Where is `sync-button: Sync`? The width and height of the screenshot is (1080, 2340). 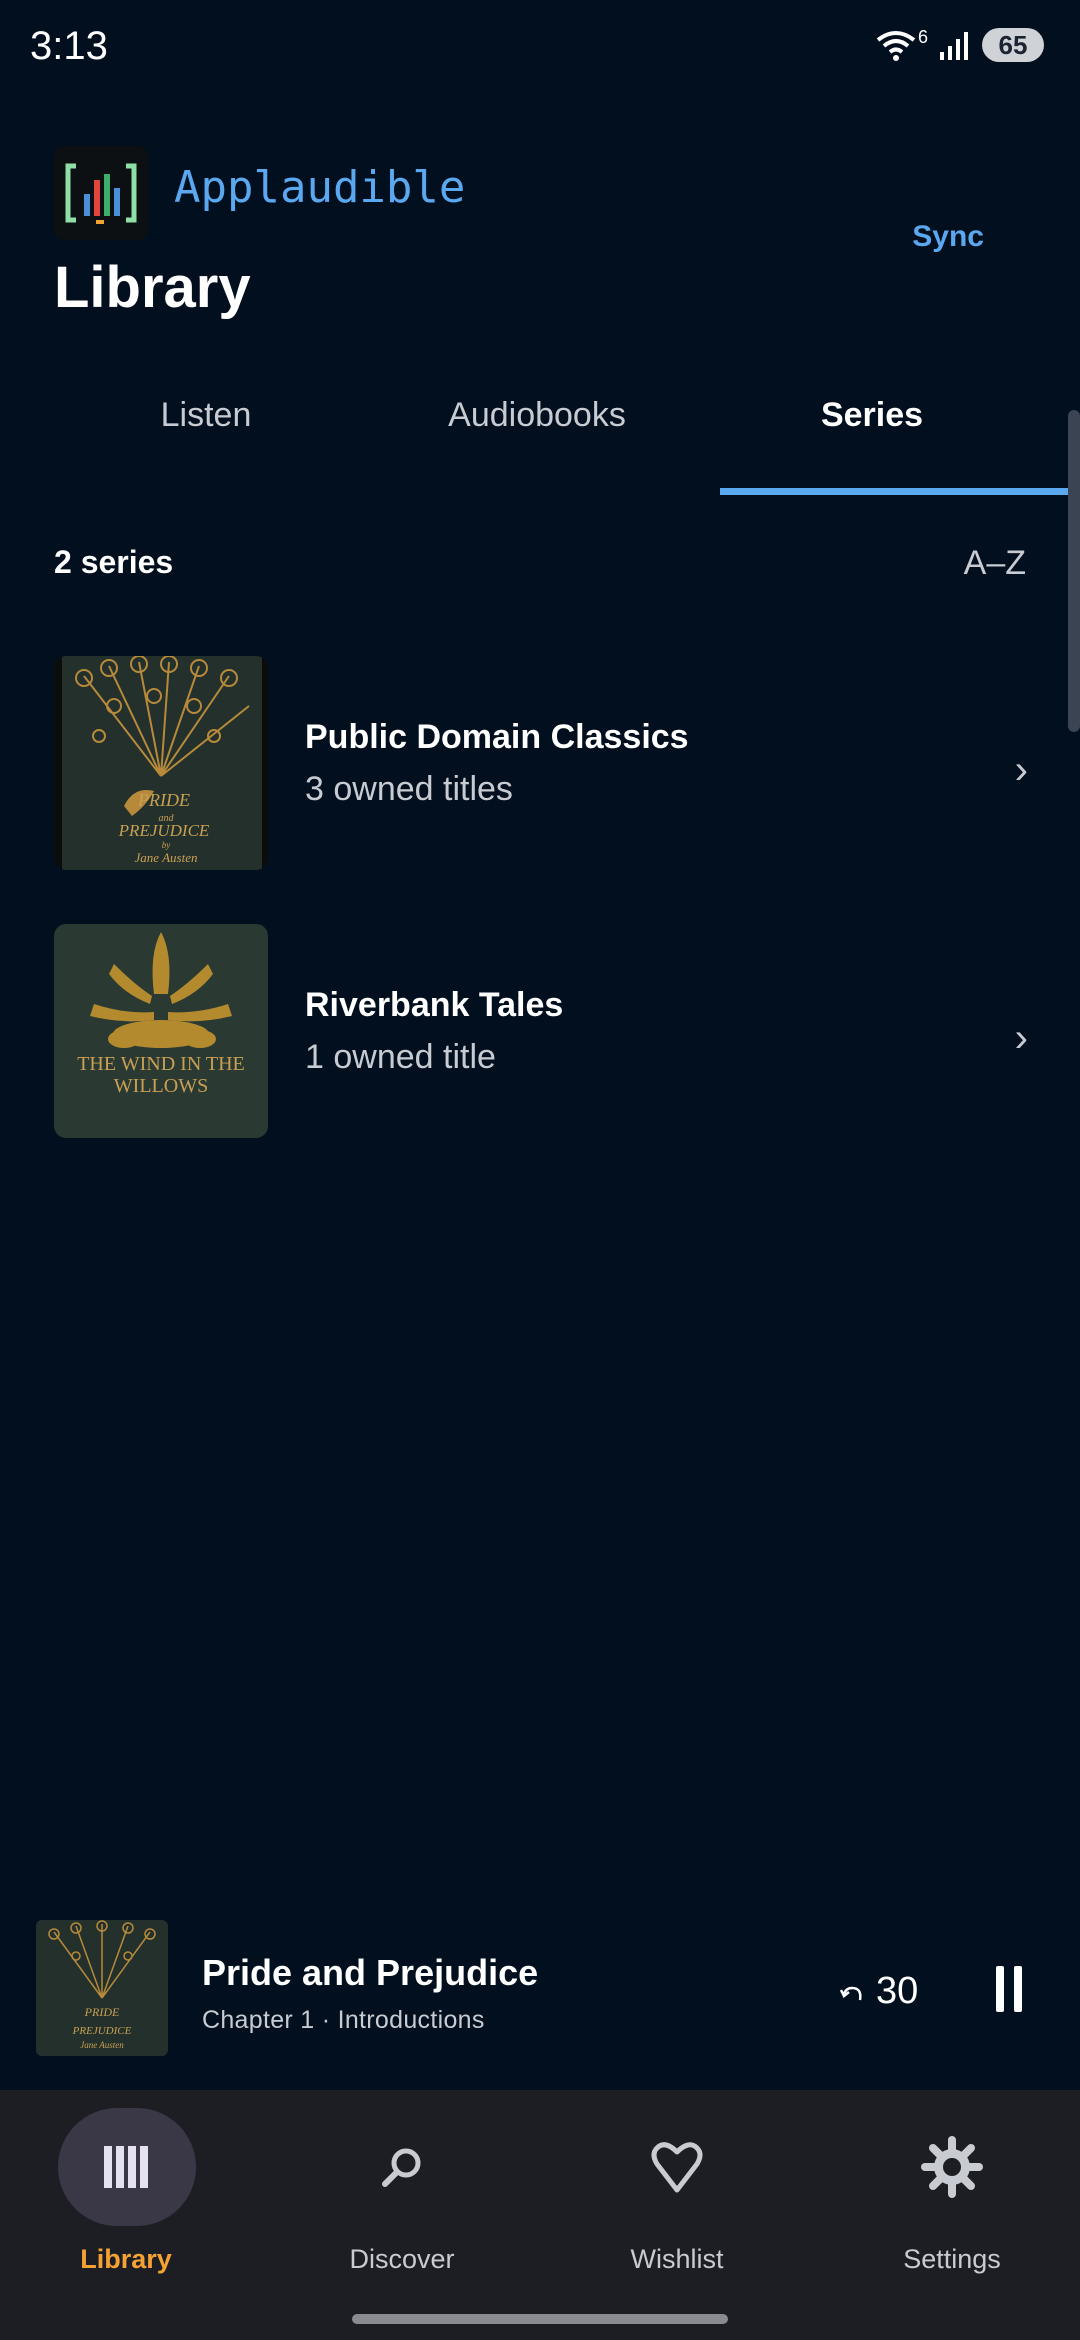
sync-button: Sync is located at coordinates (948, 237).